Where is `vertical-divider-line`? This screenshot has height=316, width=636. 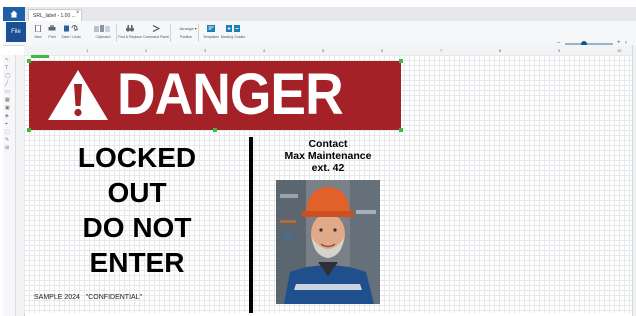
vertical-divider-line is located at coordinates (251, 225).